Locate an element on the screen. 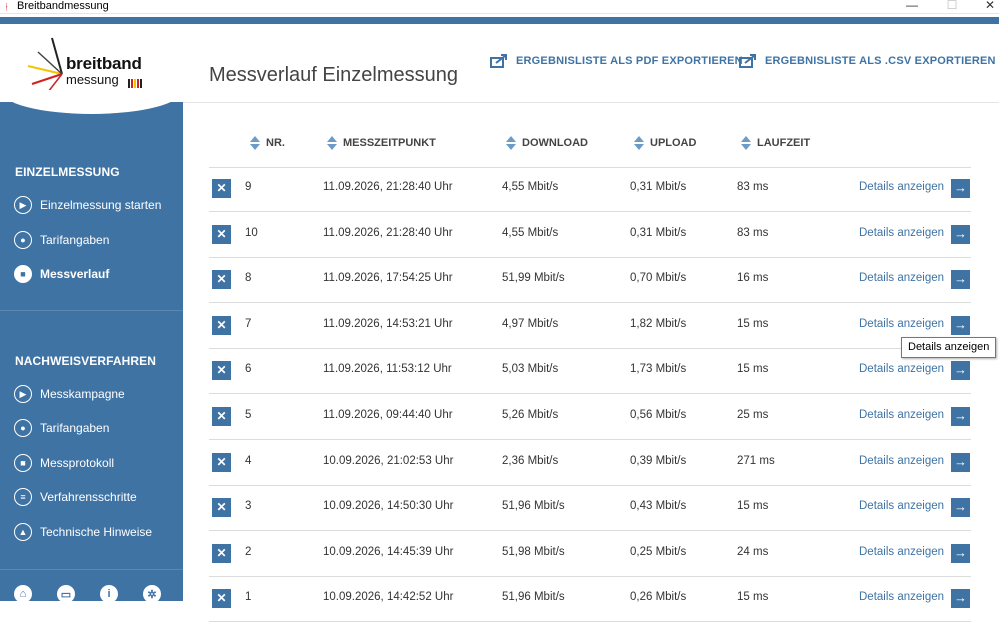  column-label: LAUFZEIT is located at coordinates (784, 143).